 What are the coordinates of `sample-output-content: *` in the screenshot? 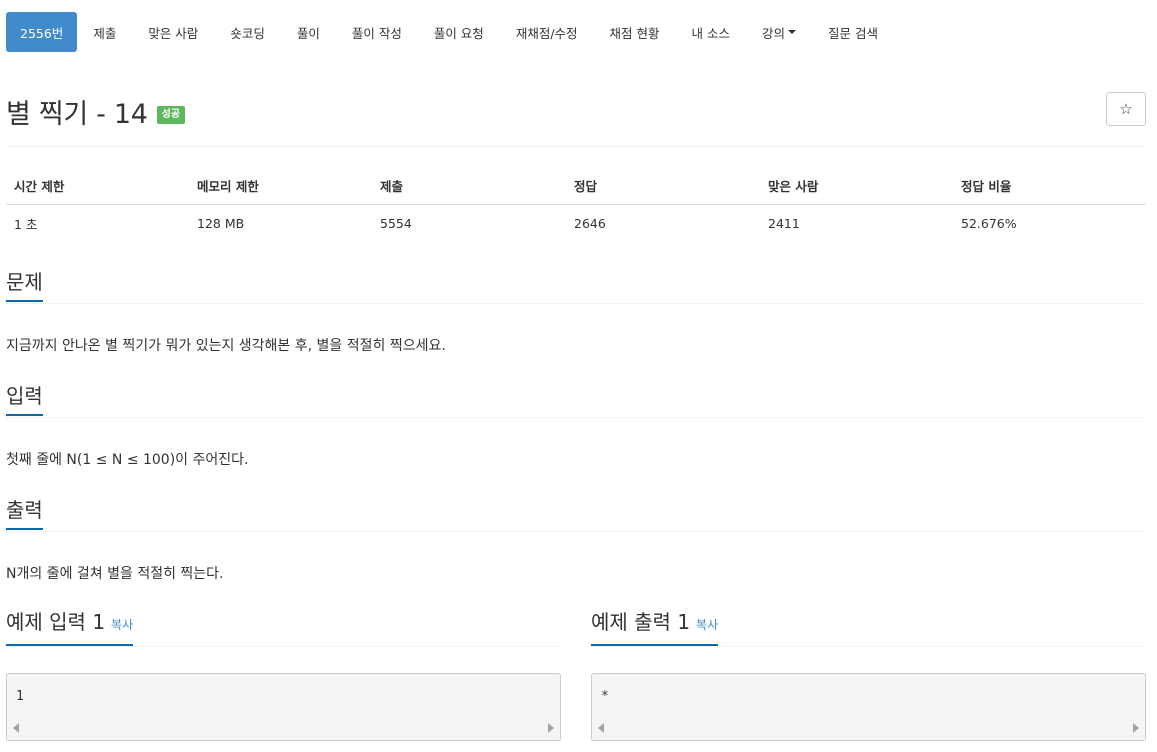 It's located at (605, 696).